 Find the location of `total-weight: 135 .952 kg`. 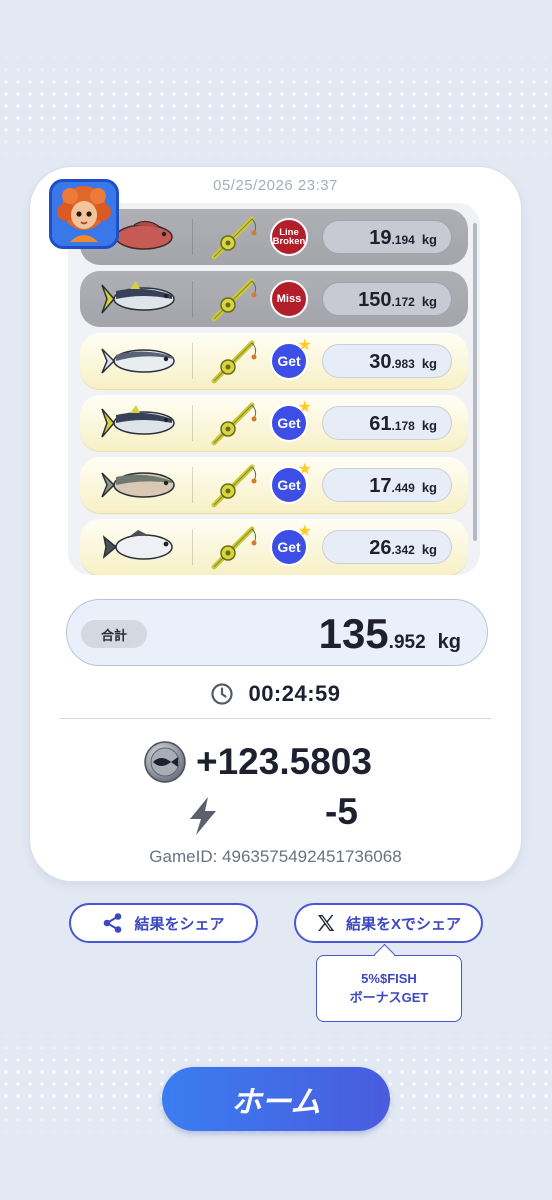

total-weight: 135 .952 kg is located at coordinates (390, 634).